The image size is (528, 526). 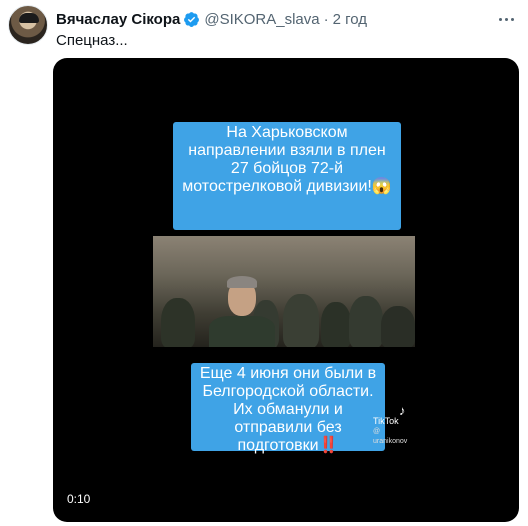 I want to click on person-shirt, so click(x=242, y=331).